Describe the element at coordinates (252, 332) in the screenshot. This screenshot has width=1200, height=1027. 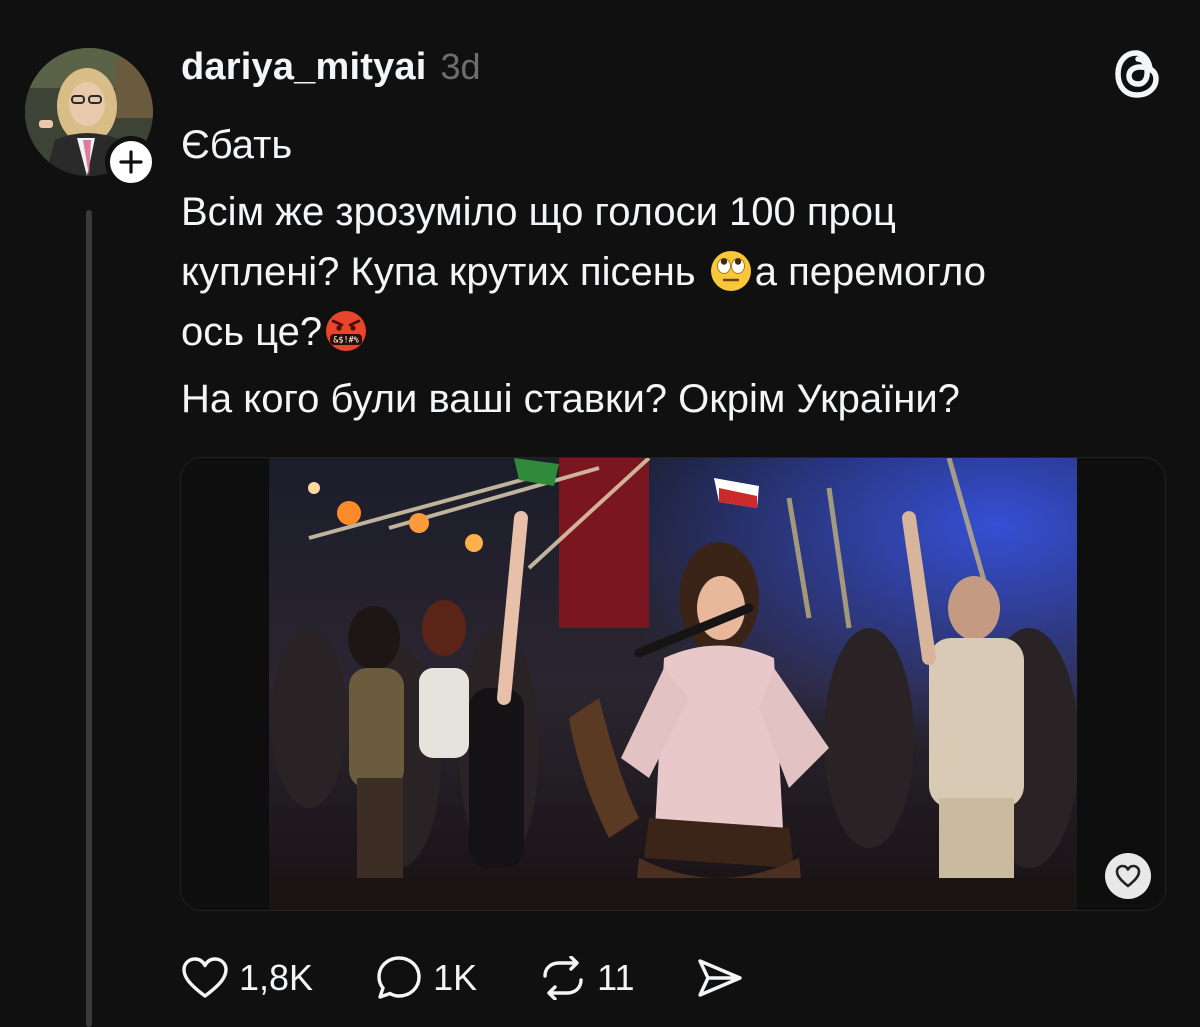
I see `post-line-5: ось це?` at that location.